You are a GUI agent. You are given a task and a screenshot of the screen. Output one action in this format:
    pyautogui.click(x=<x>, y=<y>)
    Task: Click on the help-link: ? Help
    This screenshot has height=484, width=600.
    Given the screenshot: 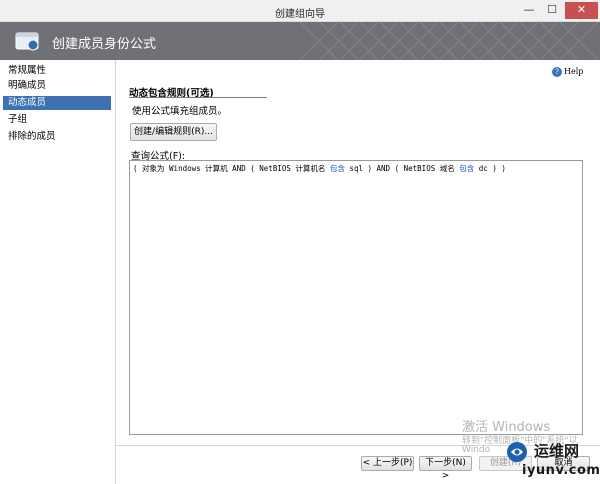 What is the action you would take?
    pyautogui.click(x=567, y=72)
    